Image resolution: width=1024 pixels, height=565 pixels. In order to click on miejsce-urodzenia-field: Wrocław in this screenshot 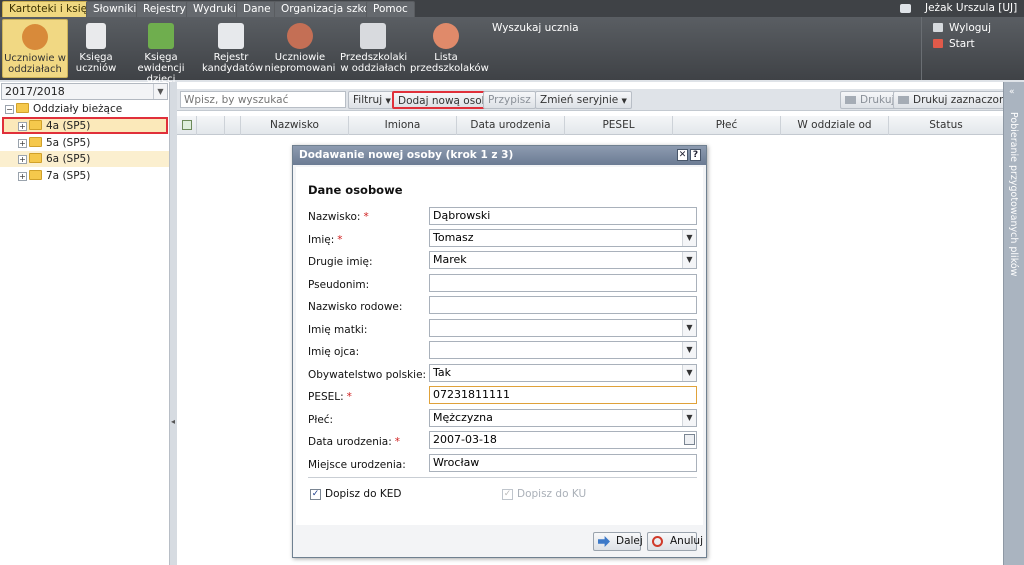, I will do `click(563, 463)`.